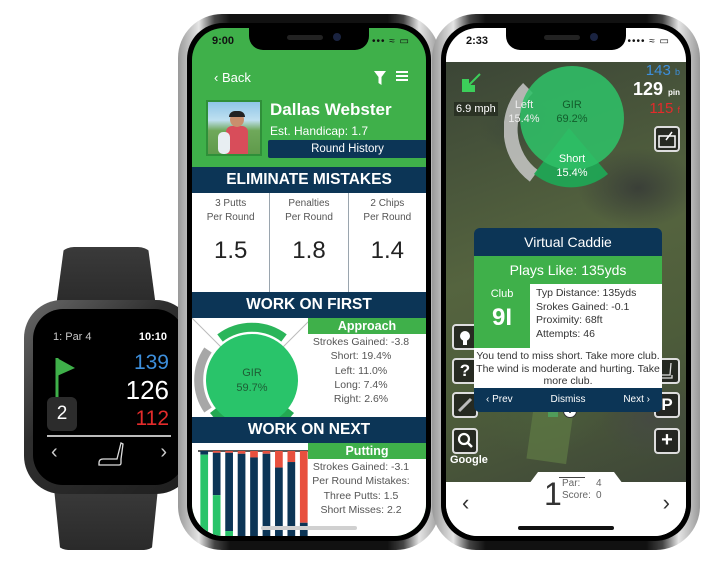 This screenshot has height=563, width=714. I want to click on mistake-card: 3 Putts Per Round 1.5, so click(231, 242).